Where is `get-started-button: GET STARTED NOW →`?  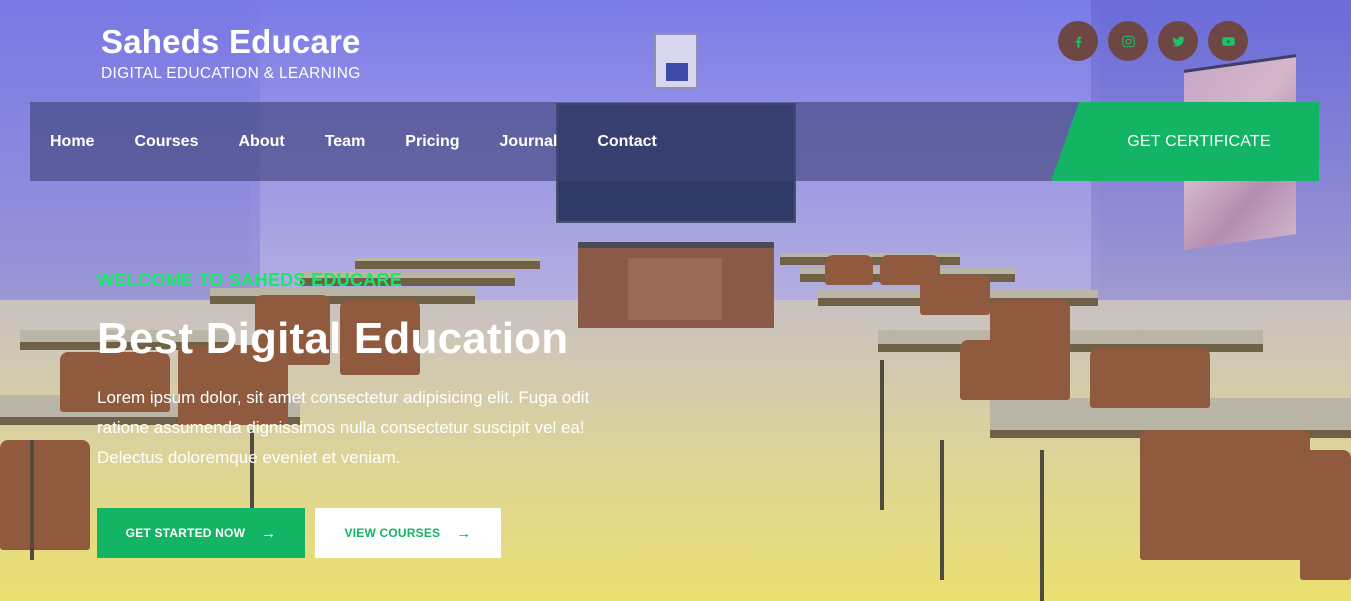 get-started-button: GET STARTED NOW → is located at coordinates (201, 533).